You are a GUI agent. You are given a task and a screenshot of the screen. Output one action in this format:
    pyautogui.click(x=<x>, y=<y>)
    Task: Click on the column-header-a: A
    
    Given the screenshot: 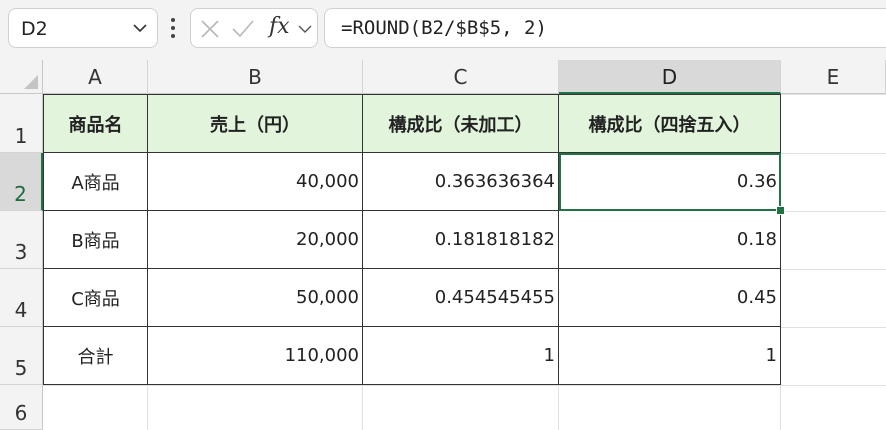 What is the action you would take?
    pyautogui.click(x=95, y=77)
    